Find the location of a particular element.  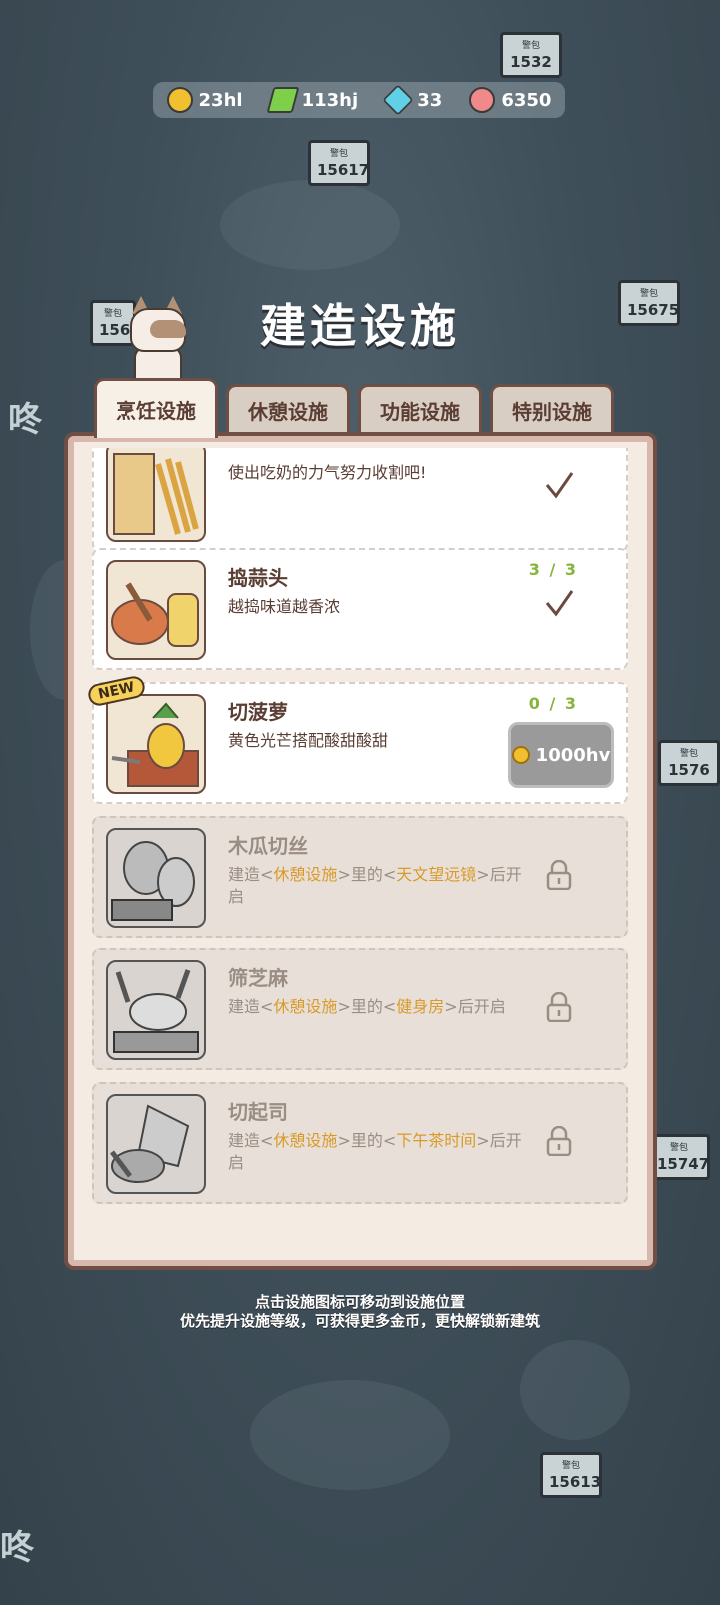

resource-bar: 23hl 113hj 33 6350 is located at coordinates (359, 100).